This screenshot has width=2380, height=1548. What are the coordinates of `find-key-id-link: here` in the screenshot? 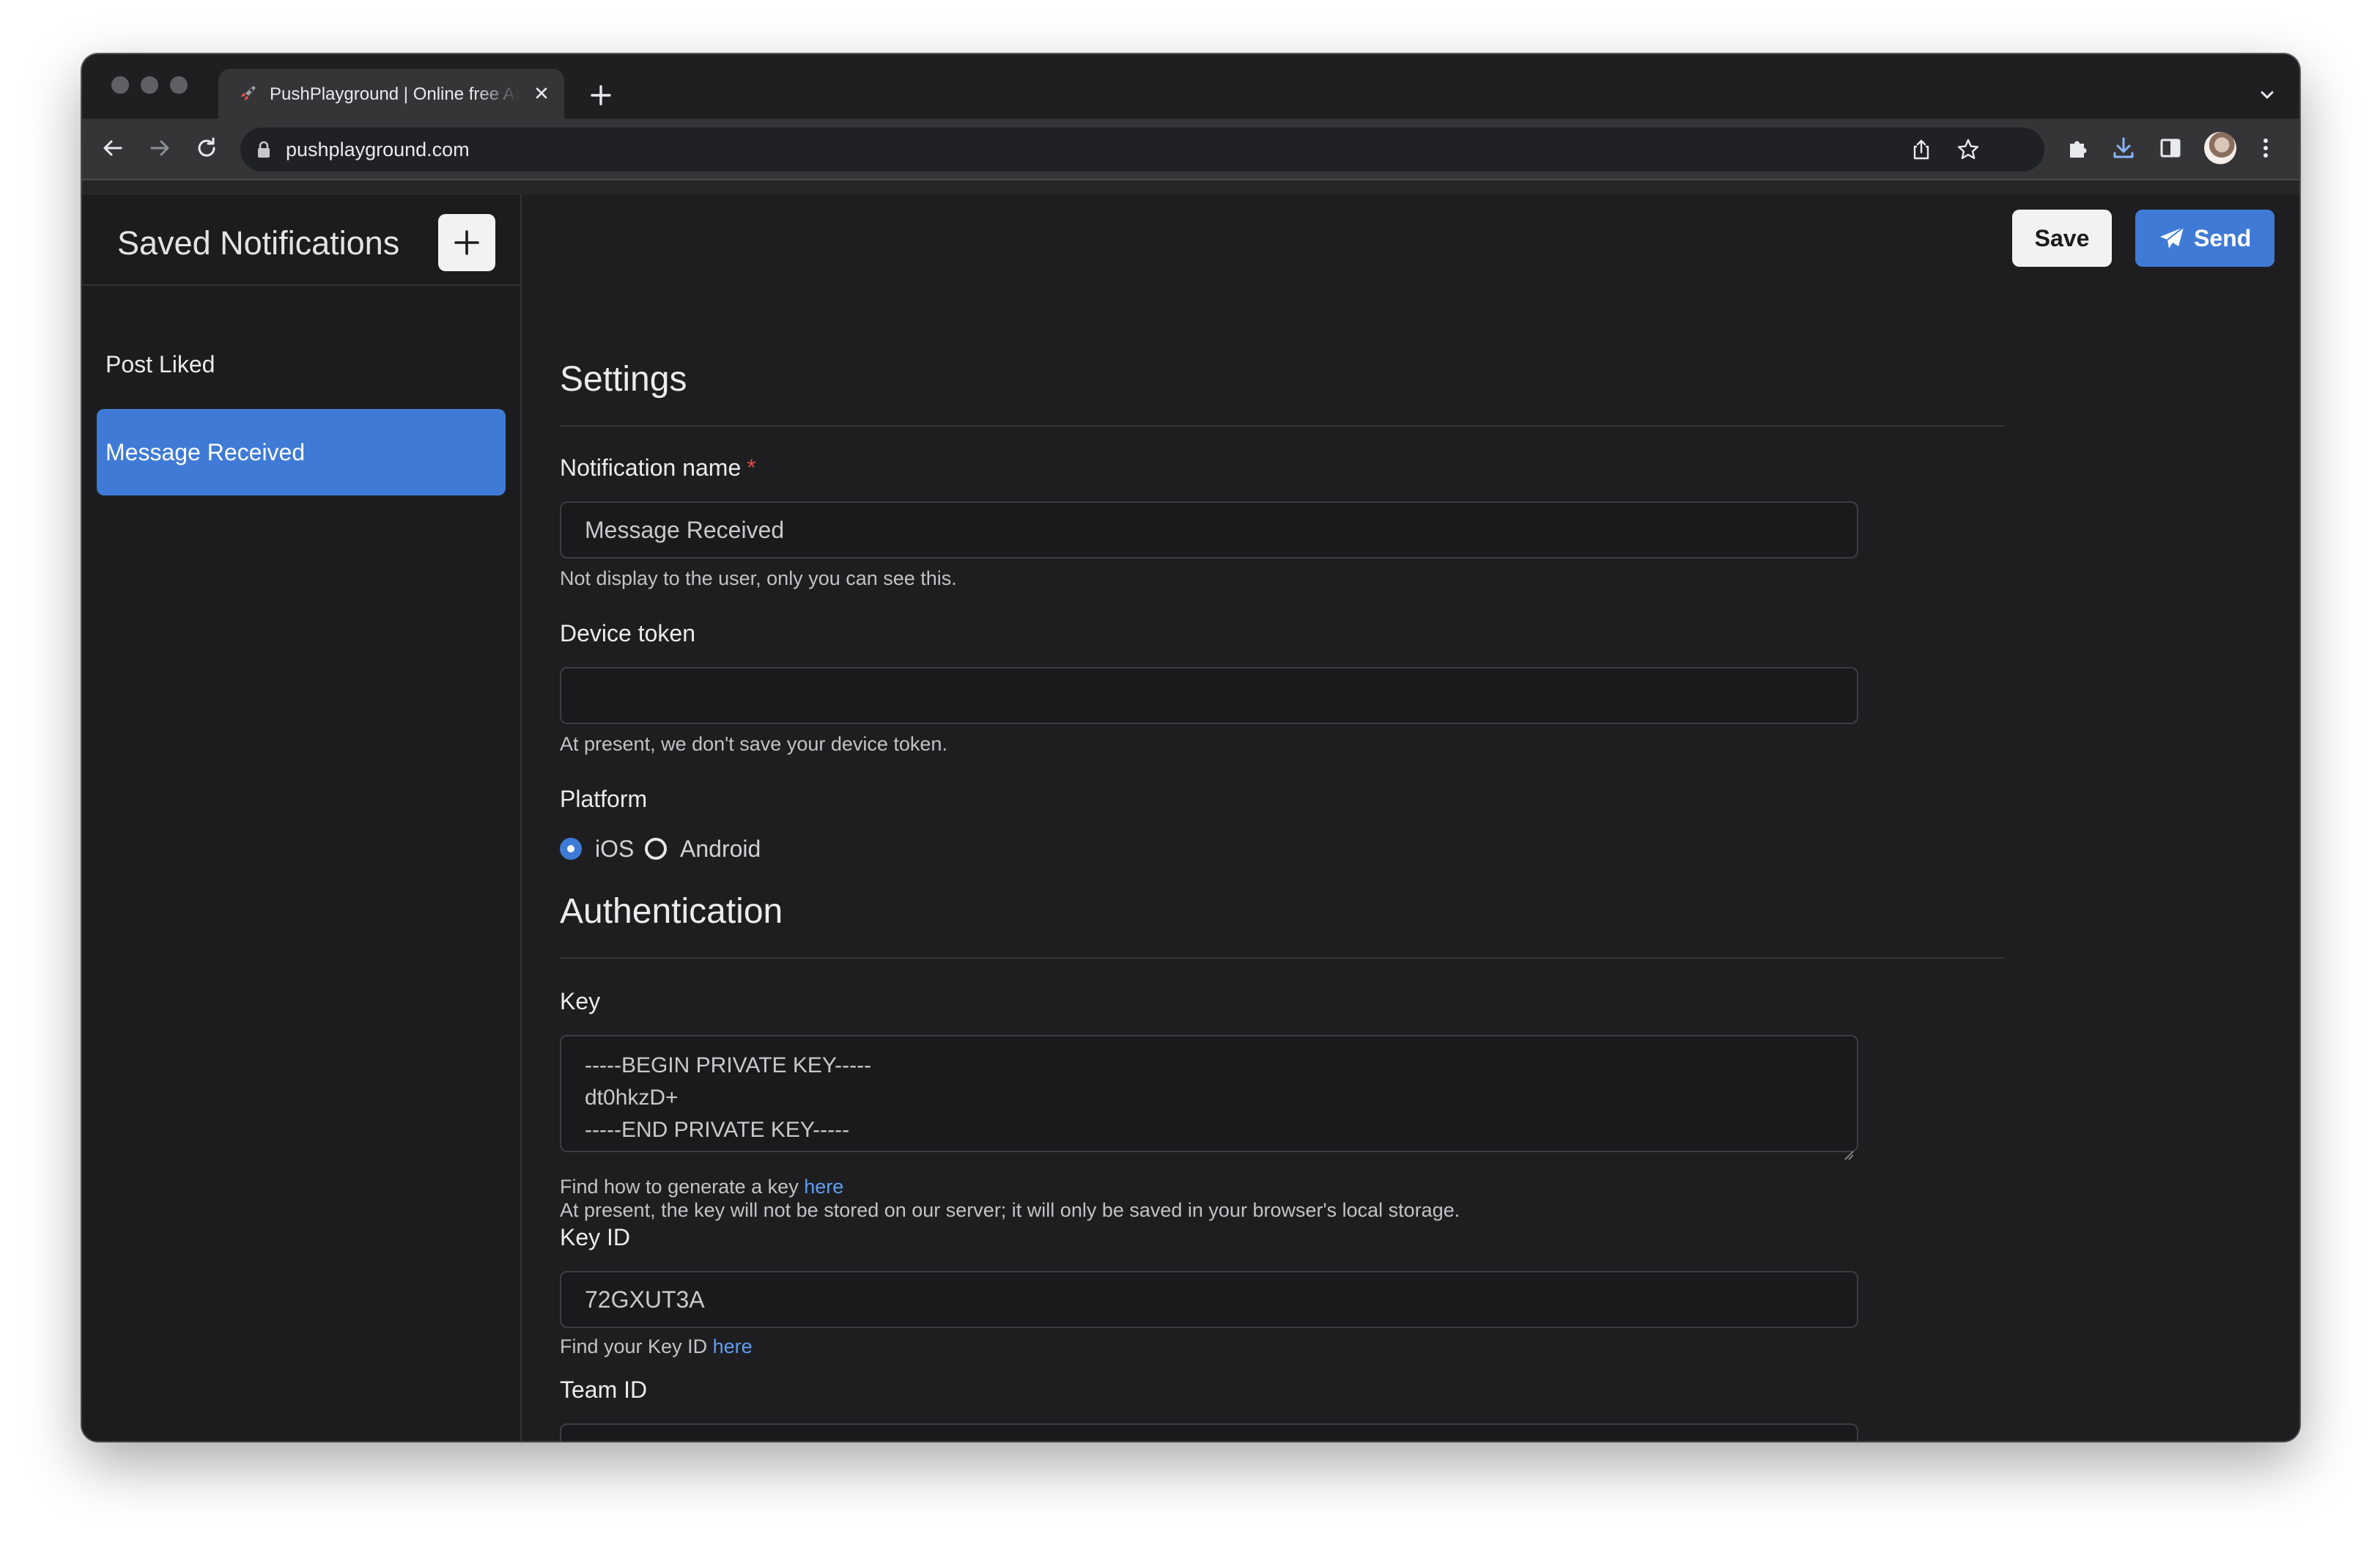 It's located at (733, 1346).